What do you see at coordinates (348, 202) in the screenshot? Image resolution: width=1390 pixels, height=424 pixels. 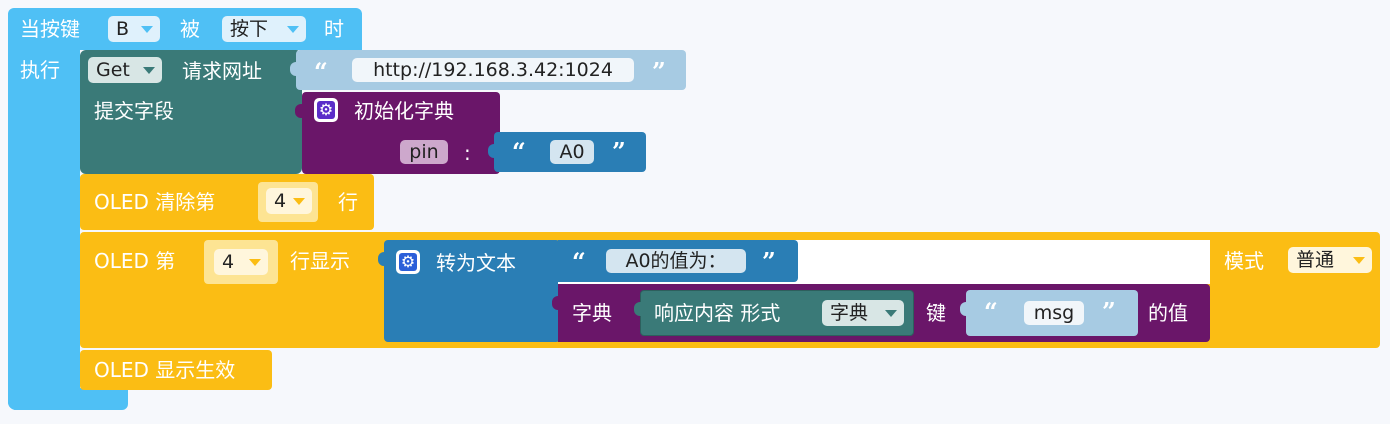 I see `oled-clear-suffix: 行` at bounding box center [348, 202].